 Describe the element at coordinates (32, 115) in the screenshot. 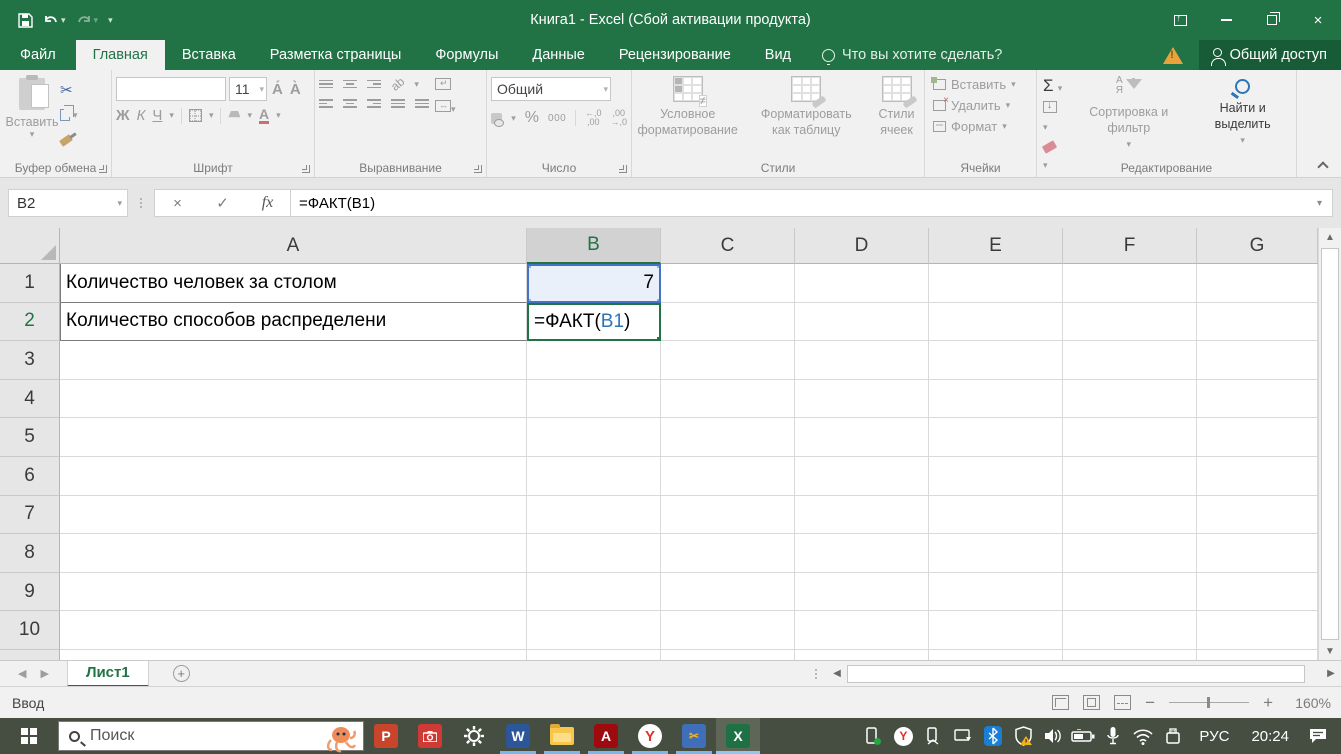

I see `paste-button: Вставить ▾` at that location.